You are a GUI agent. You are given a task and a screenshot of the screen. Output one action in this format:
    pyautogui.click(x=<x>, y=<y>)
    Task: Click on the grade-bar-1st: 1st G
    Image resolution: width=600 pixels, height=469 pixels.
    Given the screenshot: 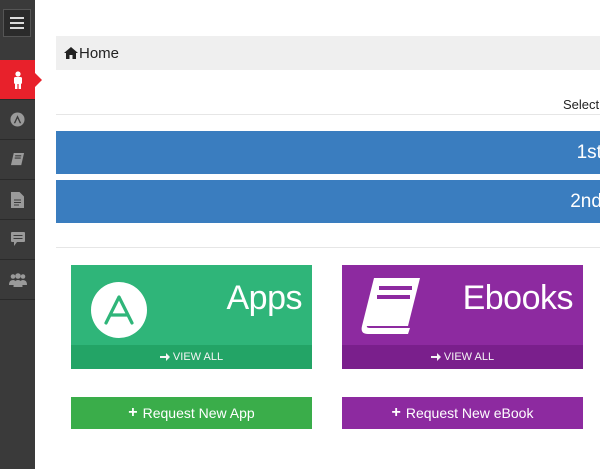 What is the action you would take?
    pyautogui.click(x=328, y=152)
    